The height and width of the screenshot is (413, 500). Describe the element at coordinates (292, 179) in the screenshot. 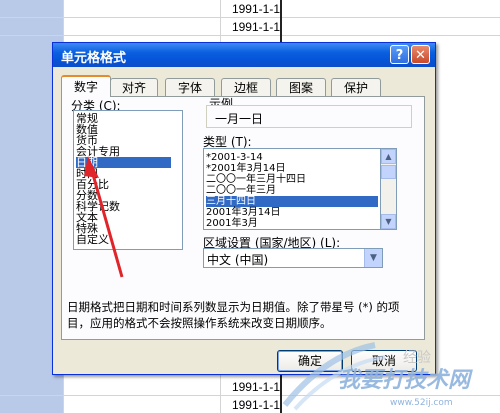

I see `list-item: 二〇〇一年三月十四日` at that location.